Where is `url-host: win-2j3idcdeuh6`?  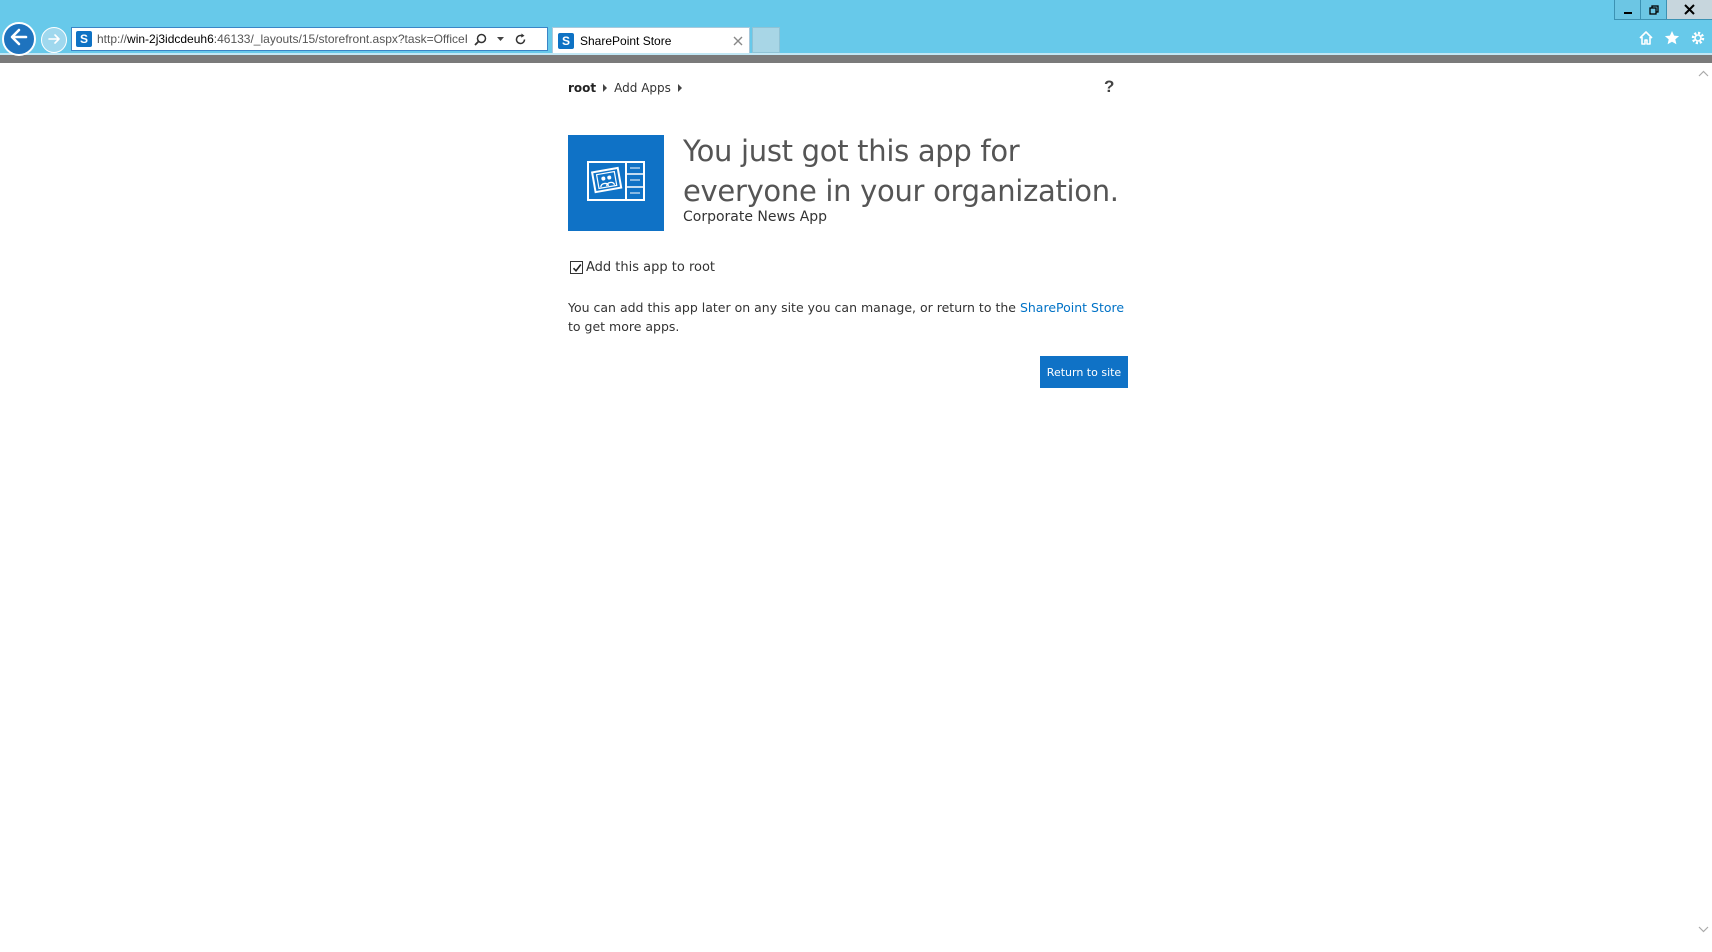 url-host: win-2j3idcdeuh6 is located at coordinates (170, 39).